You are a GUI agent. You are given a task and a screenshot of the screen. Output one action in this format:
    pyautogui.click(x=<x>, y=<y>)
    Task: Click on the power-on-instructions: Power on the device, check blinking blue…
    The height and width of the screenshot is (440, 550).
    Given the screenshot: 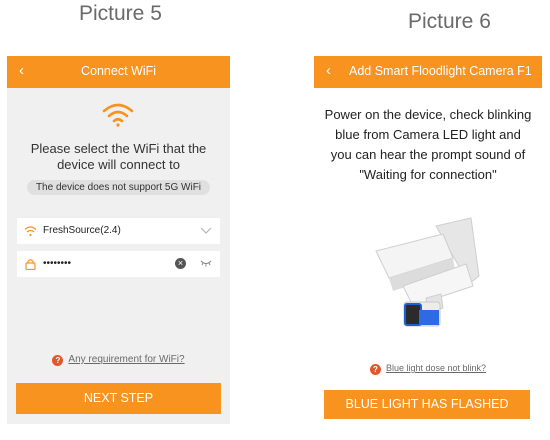 What is the action you would take?
    pyautogui.click(x=428, y=144)
    